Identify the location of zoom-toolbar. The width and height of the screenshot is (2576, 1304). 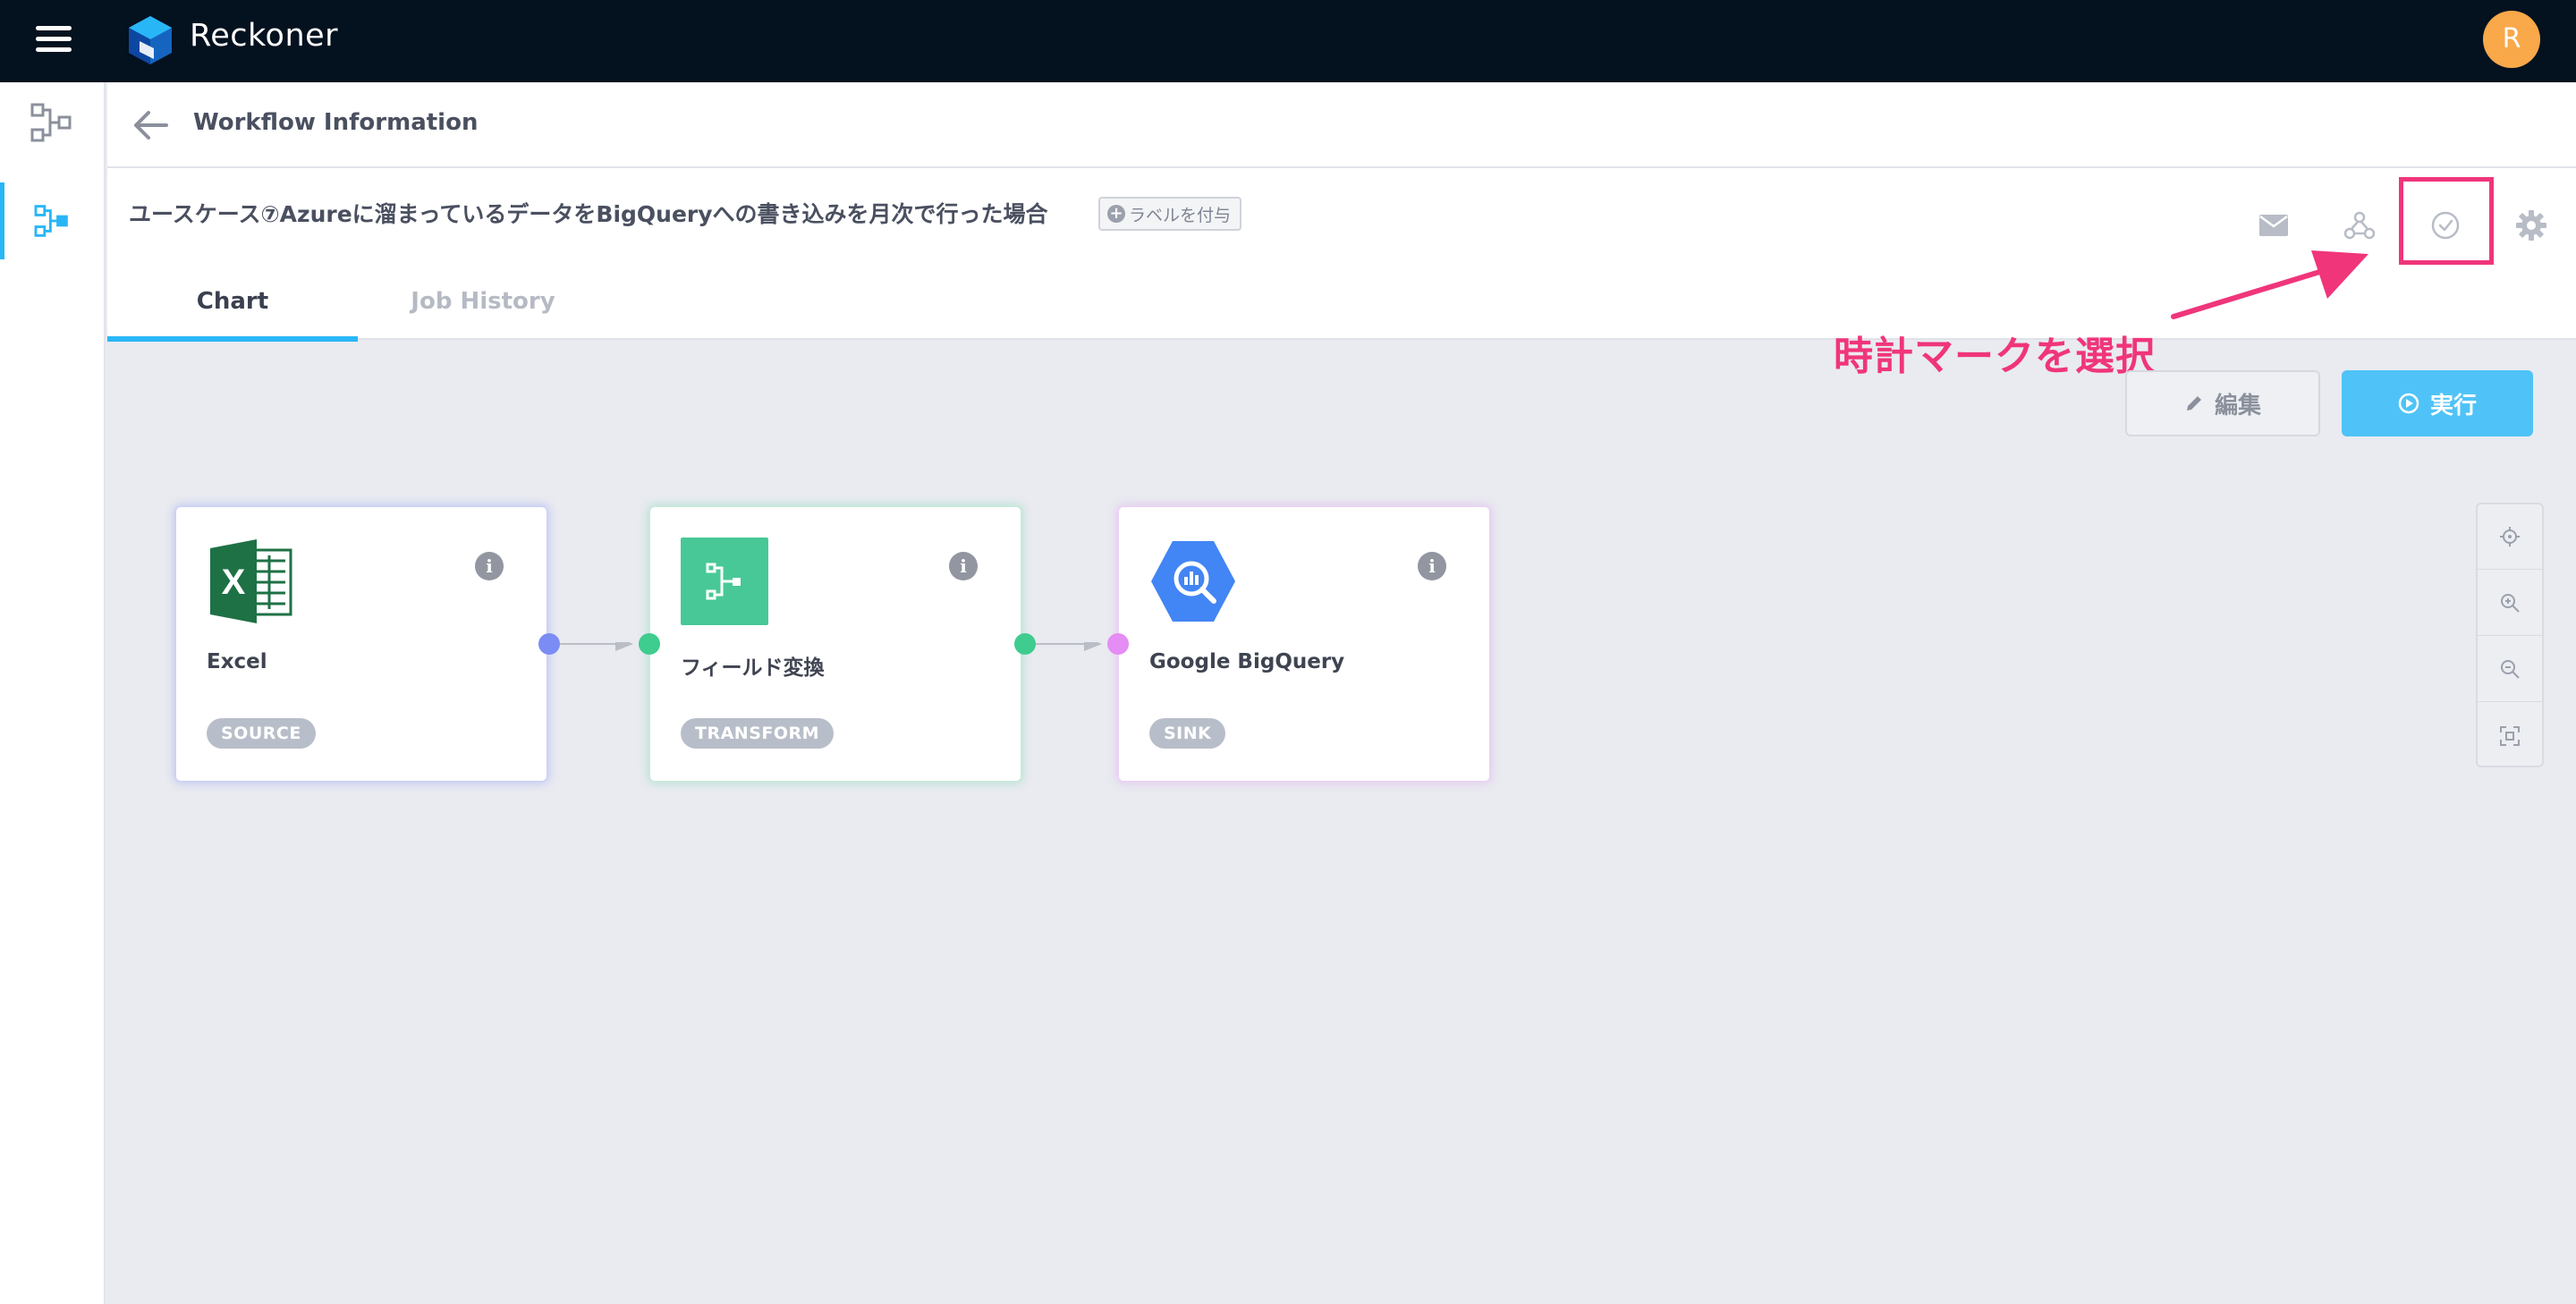
(2510, 635).